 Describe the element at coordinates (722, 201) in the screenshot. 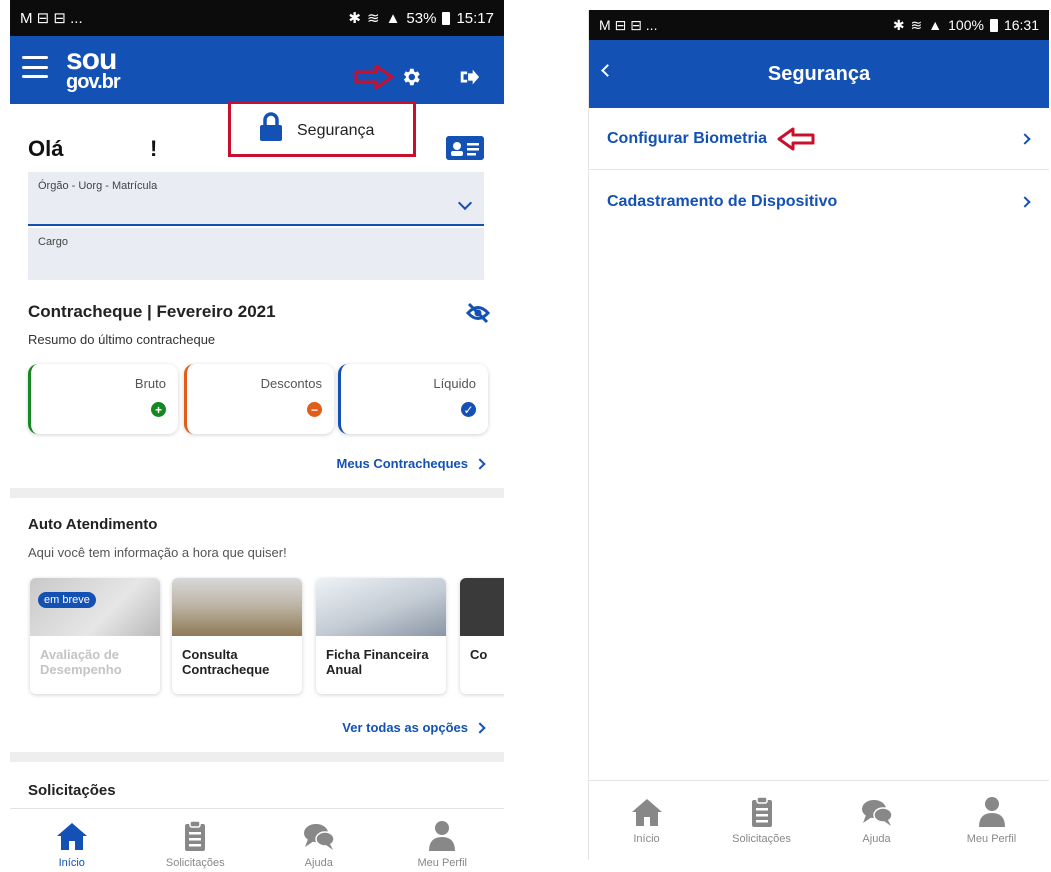

I see `cadastramento-dispositivo-label: Cadastramento de Dispositivo` at that location.